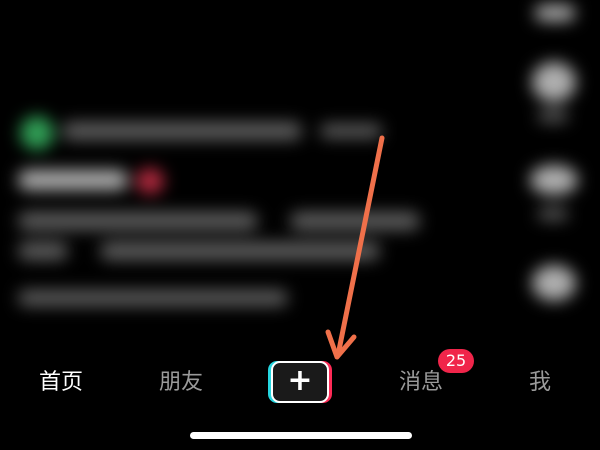 This screenshot has height=450, width=600. What do you see at coordinates (150, 181) in the screenshot?
I see `blurred-red-tag` at bounding box center [150, 181].